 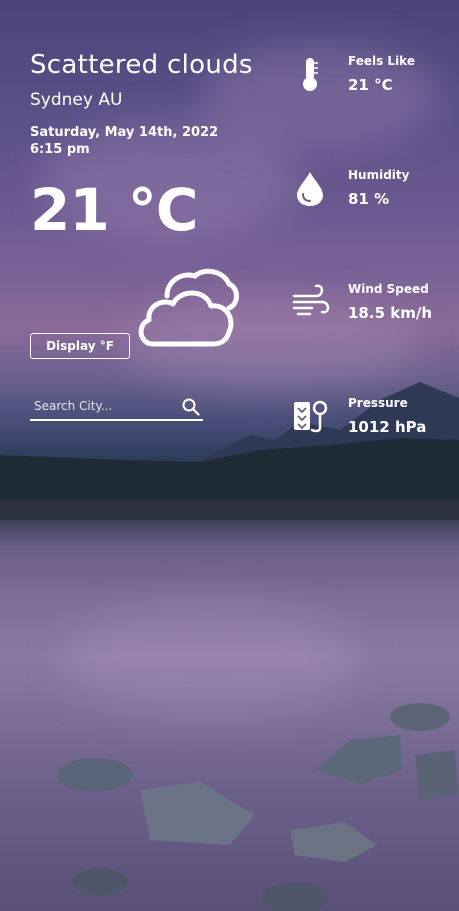 What do you see at coordinates (378, 403) in the screenshot?
I see `stat-label: Pressure` at bounding box center [378, 403].